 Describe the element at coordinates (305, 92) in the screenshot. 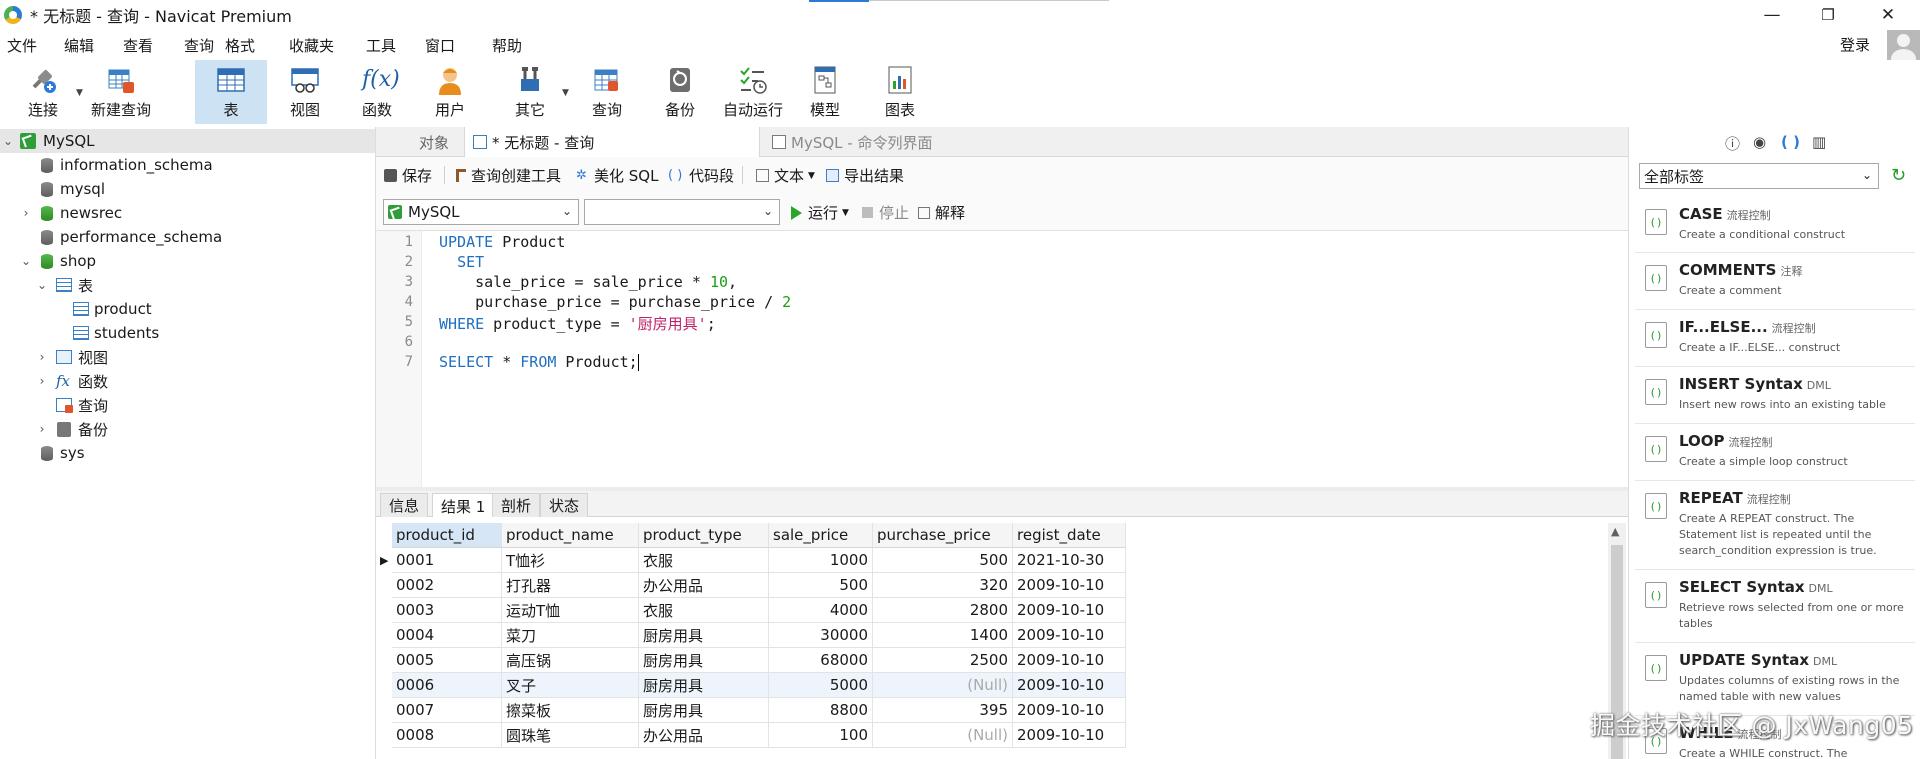

I see `view-button: 视图` at that location.